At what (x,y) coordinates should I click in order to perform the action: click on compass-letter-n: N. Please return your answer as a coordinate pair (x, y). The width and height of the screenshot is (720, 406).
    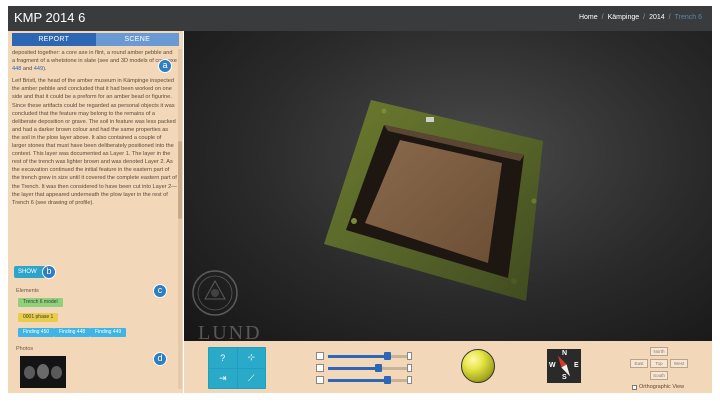
    Looking at the image, I should click on (565, 353).